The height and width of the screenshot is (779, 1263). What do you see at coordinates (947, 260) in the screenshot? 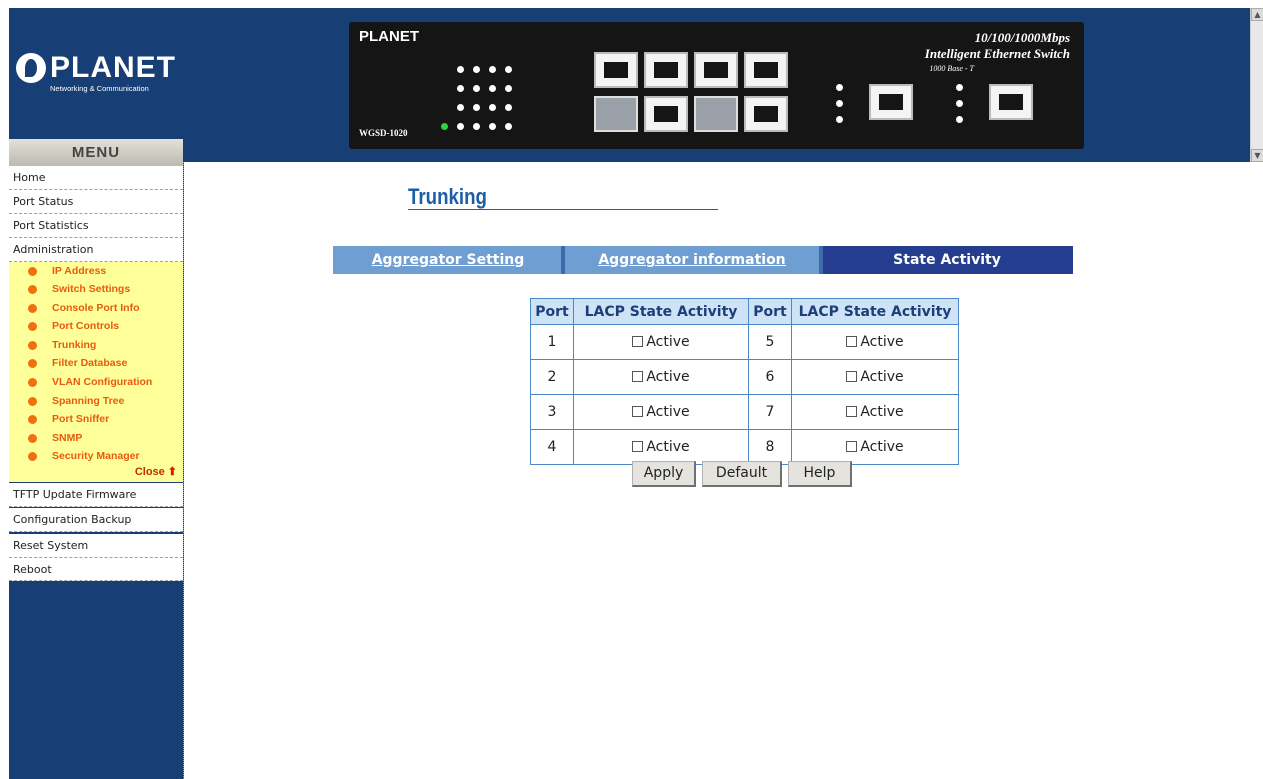
I see `tab-state-activity: State Activity` at bounding box center [947, 260].